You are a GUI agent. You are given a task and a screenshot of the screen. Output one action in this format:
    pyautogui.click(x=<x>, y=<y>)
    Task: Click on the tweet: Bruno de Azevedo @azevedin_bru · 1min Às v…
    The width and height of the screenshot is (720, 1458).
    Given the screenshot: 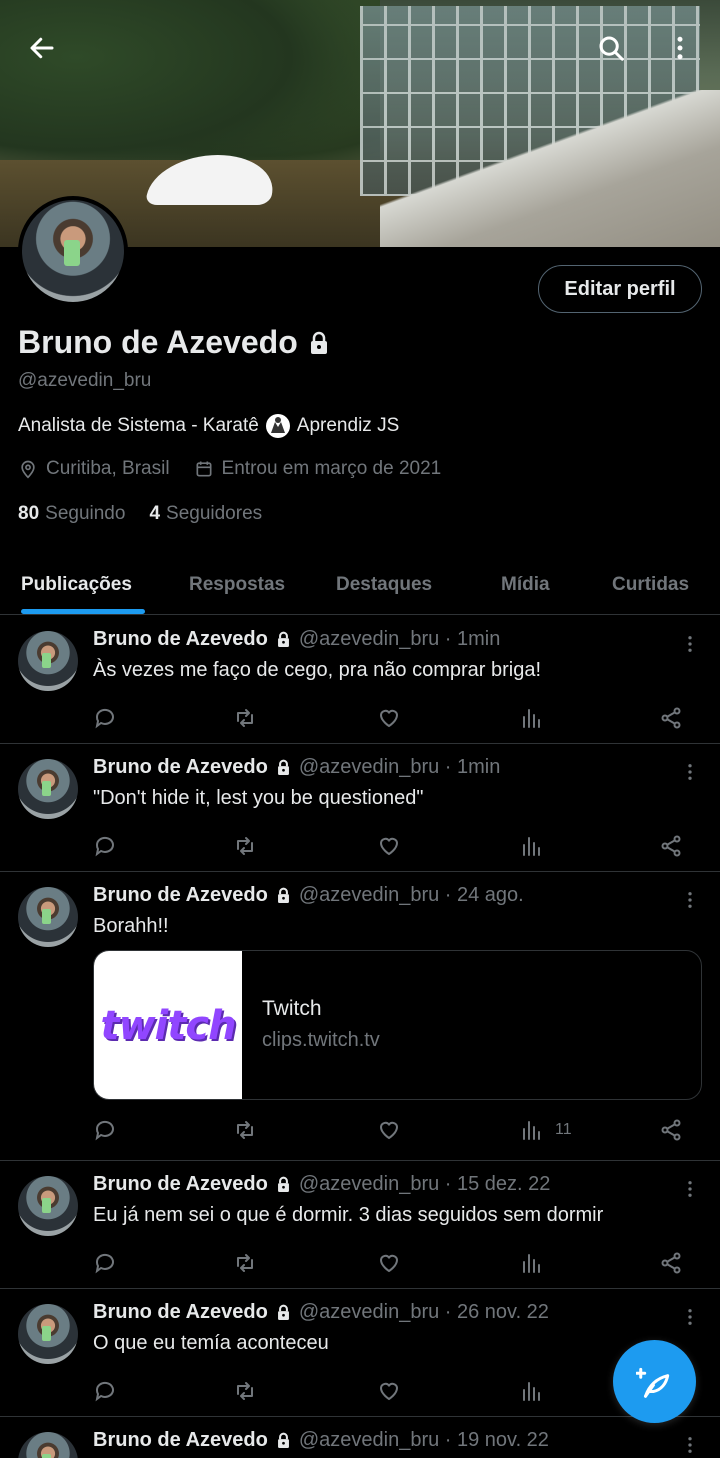 What is the action you would take?
    pyautogui.click(x=360, y=680)
    